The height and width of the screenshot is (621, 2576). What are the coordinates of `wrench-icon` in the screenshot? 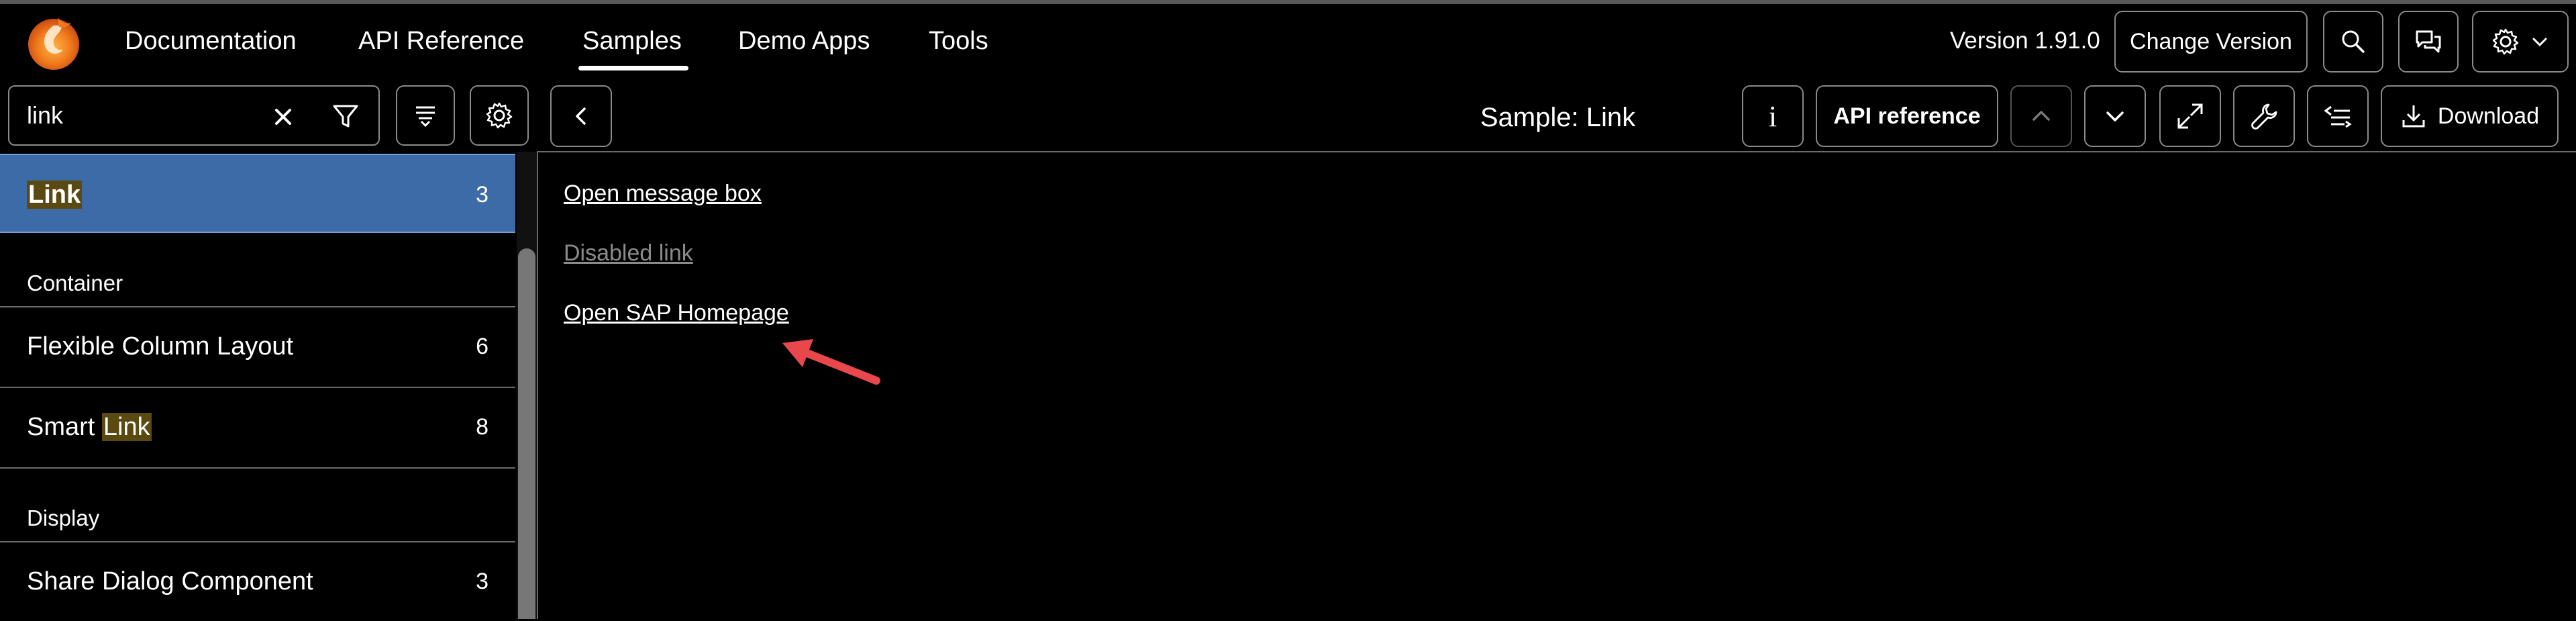 It's located at (2264, 117).